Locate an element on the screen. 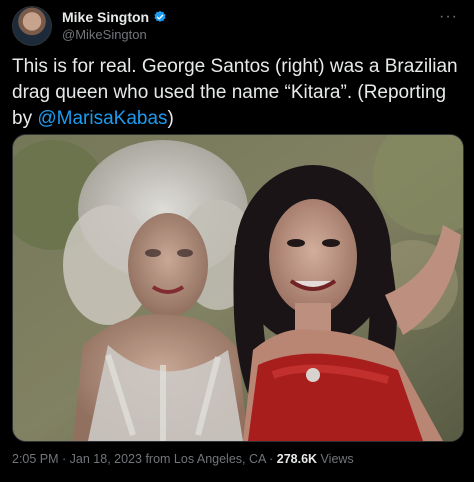 This screenshot has height=482, width=474. author-names: Mike Sington @MikeSington is located at coordinates (114, 26).